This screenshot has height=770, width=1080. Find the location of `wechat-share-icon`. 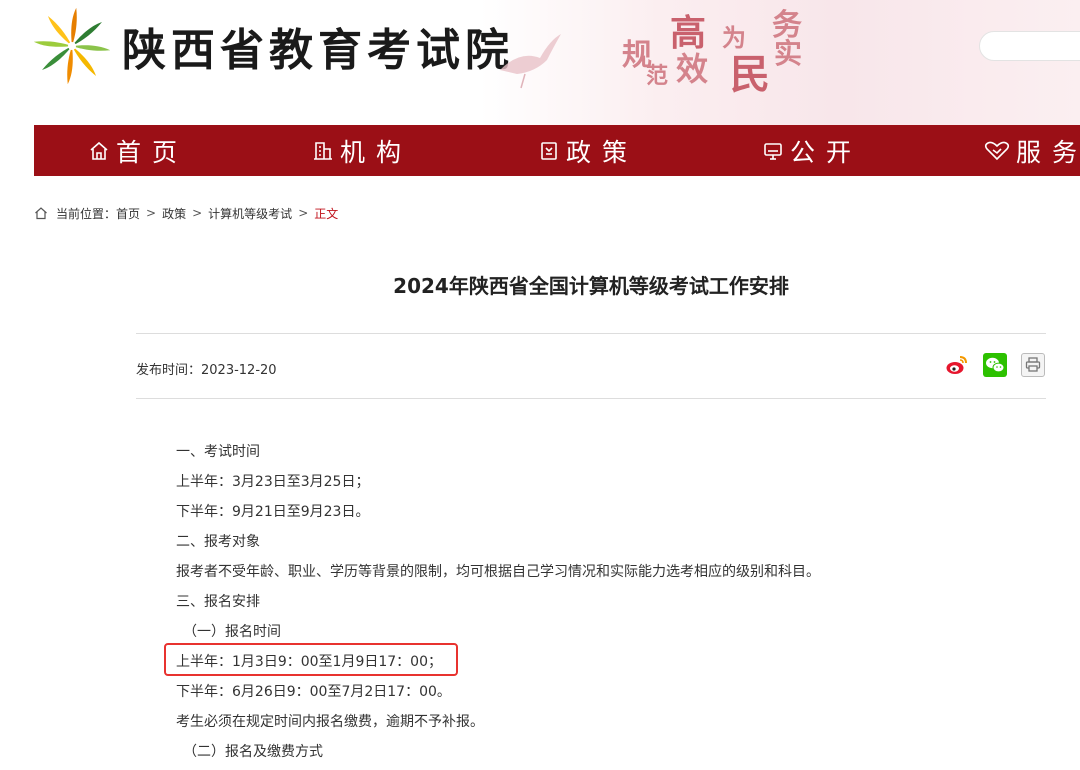

wechat-share-icon is located at coordinates (995, 365).